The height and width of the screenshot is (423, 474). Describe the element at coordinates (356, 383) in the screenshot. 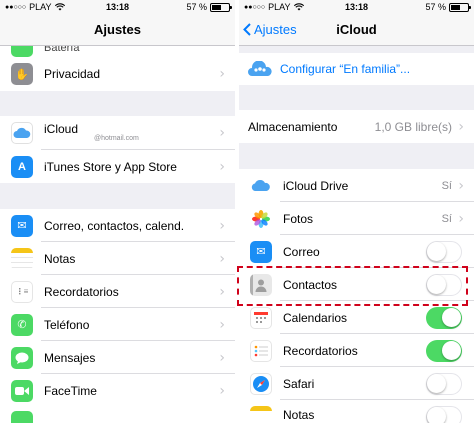

I see `app-row-safari: Safari` at that location.